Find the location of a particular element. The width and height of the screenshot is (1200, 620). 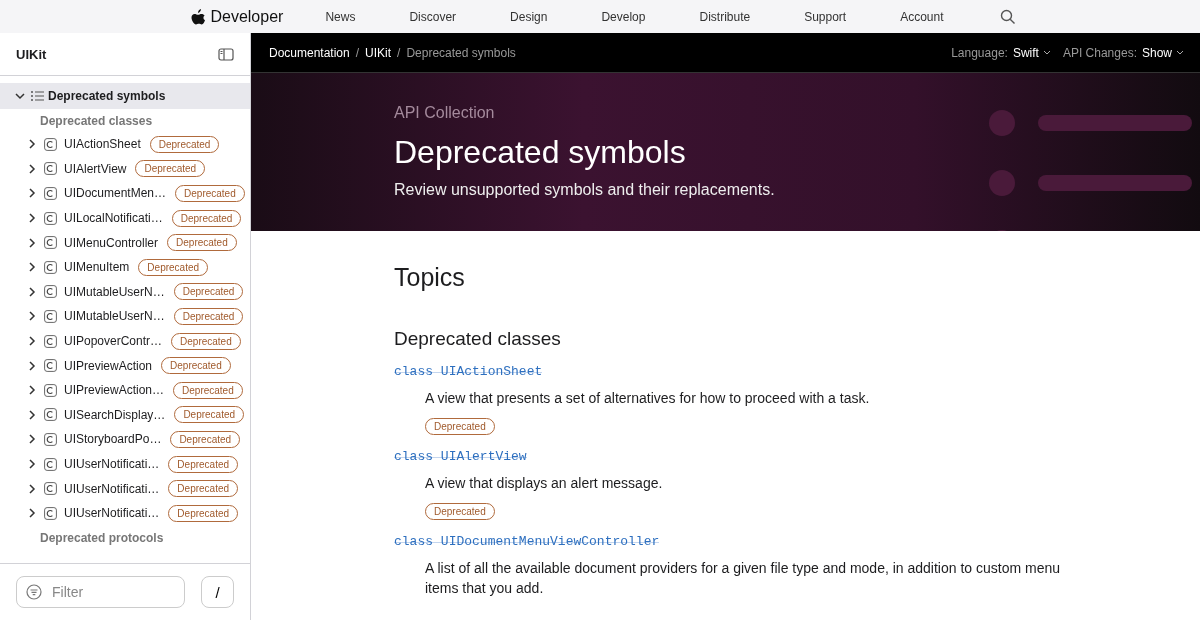

option-dropdown: Swift is located at coordinates (1031, 52).